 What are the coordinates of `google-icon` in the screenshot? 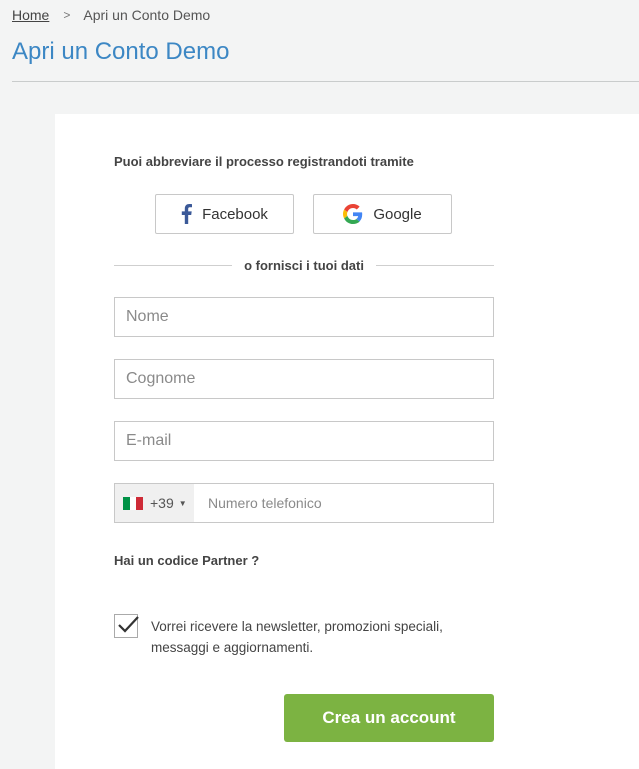 It's located at (353, 214).